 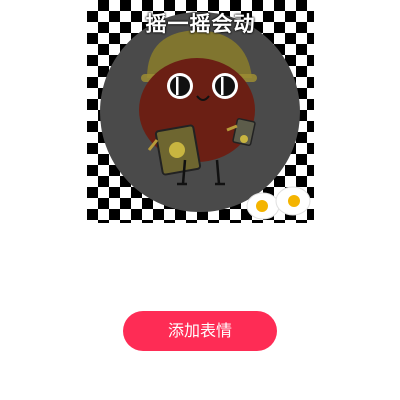 I want to click on sticker-caption: 摇一摇会动, so click(x=200, y=24).